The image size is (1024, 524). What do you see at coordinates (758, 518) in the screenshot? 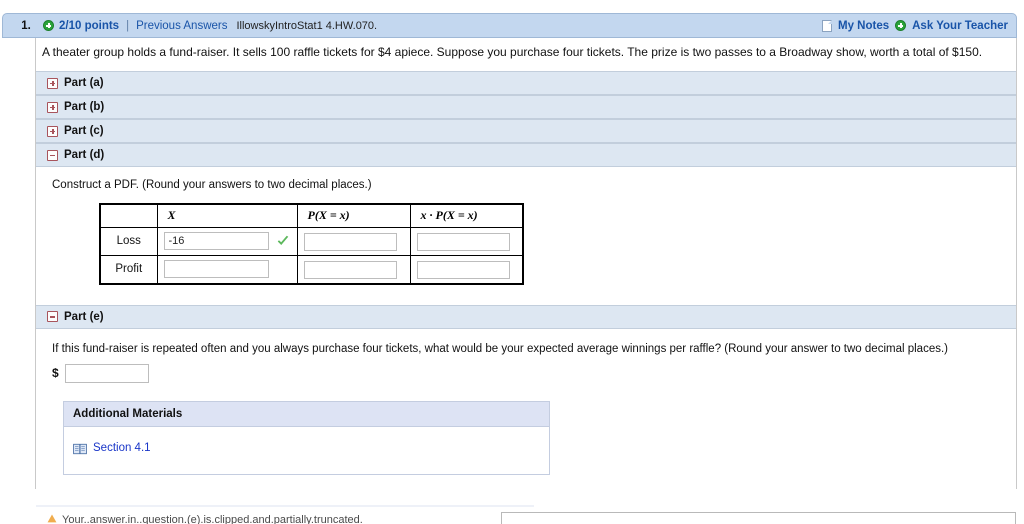
I see `footer-panel` at bounding box center [758, 518].